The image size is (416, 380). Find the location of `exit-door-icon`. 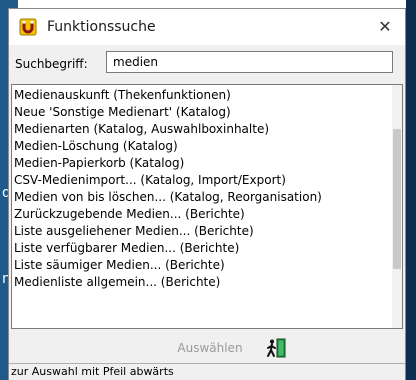

exit-door-icon is located at coordinates (276, 348).